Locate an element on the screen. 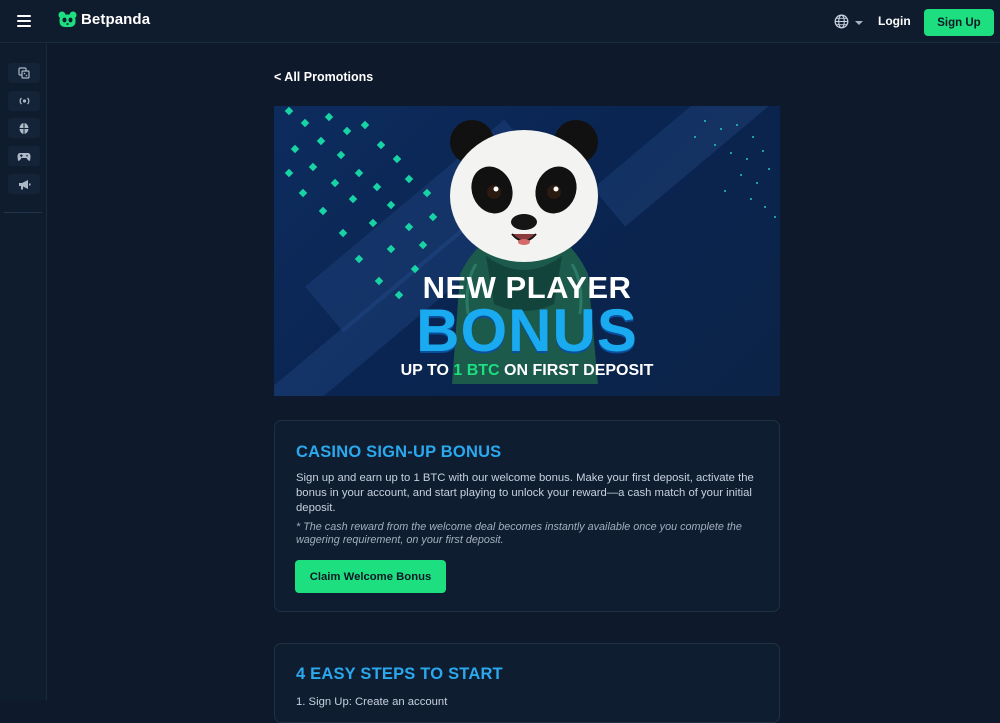  games-icon is located at coordinates (24, 156).